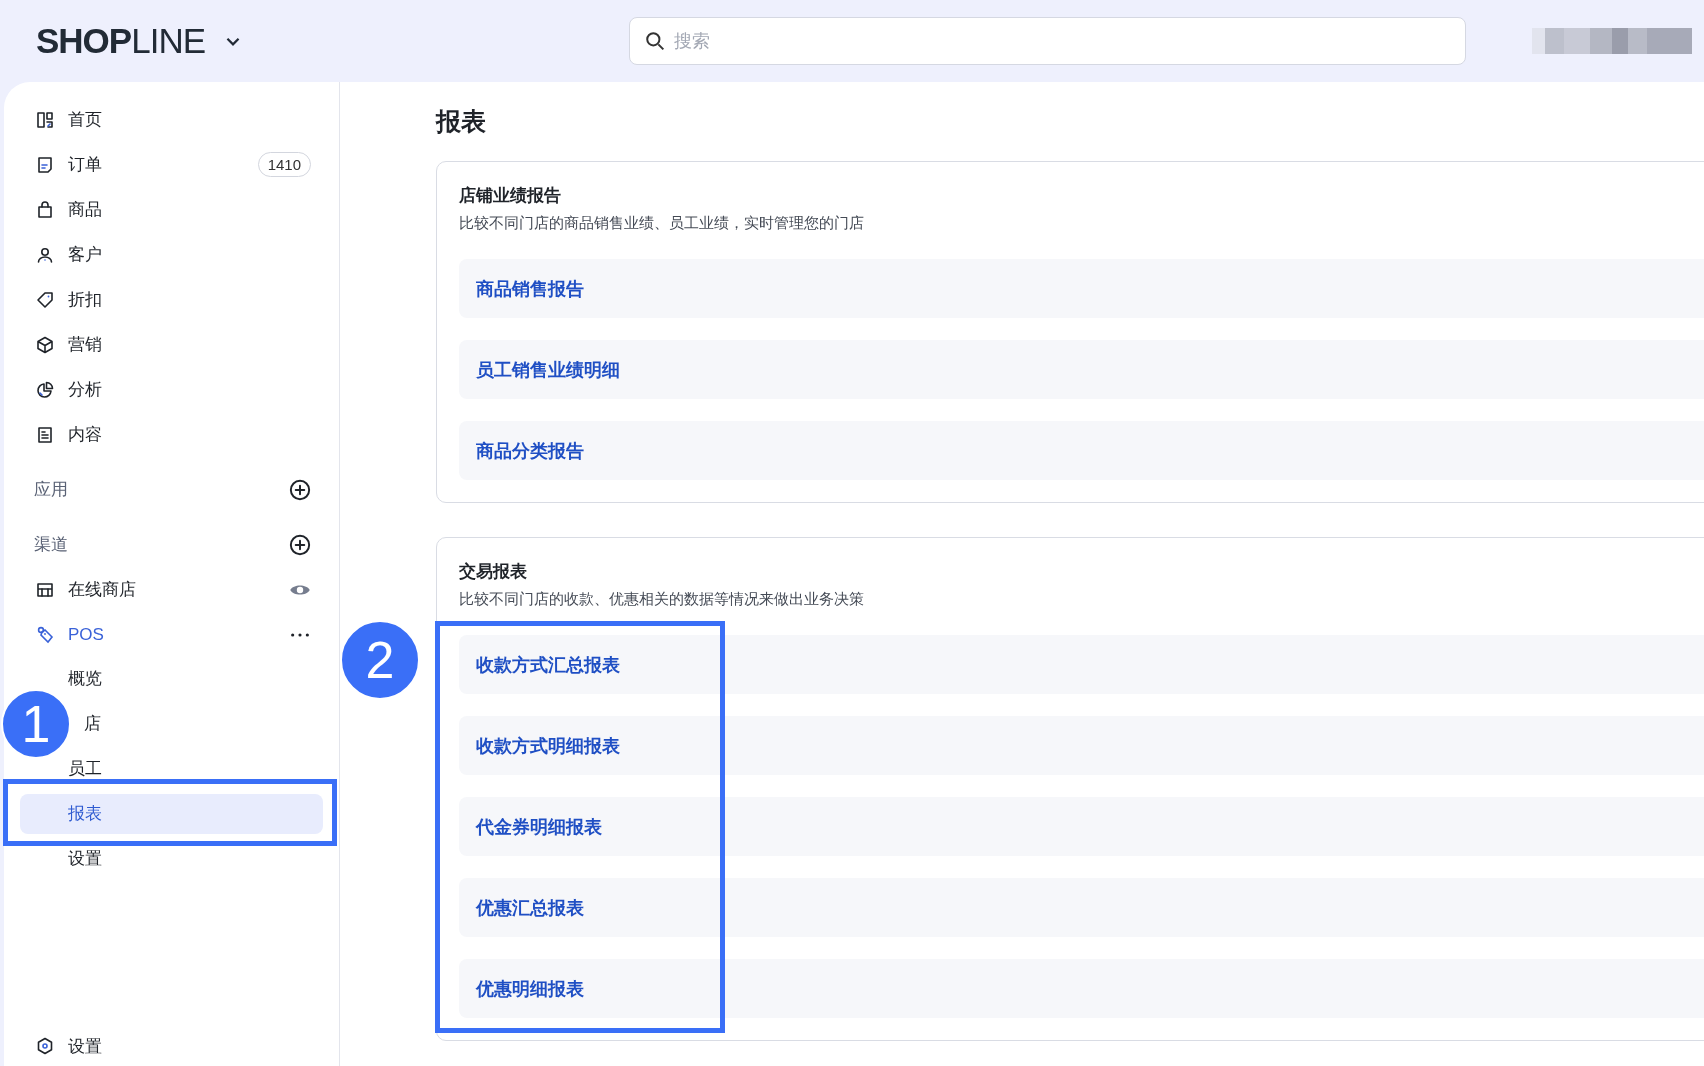 The image size is (1704, 1066). What do you see at coordinates (1081, 288) in the screenshot?
I see `report-link: 商品销售报告` at bounding box center [1081, 288].